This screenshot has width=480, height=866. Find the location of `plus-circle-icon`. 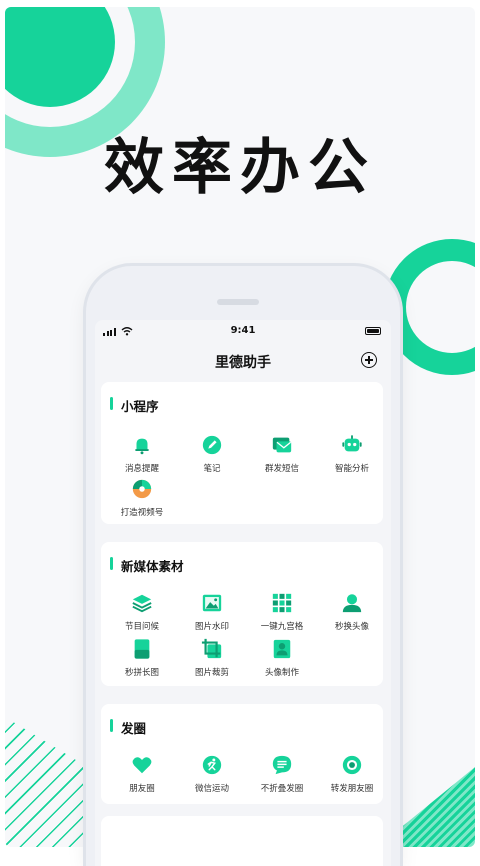

plus-circle-icon is located at coordinates (369, 360).